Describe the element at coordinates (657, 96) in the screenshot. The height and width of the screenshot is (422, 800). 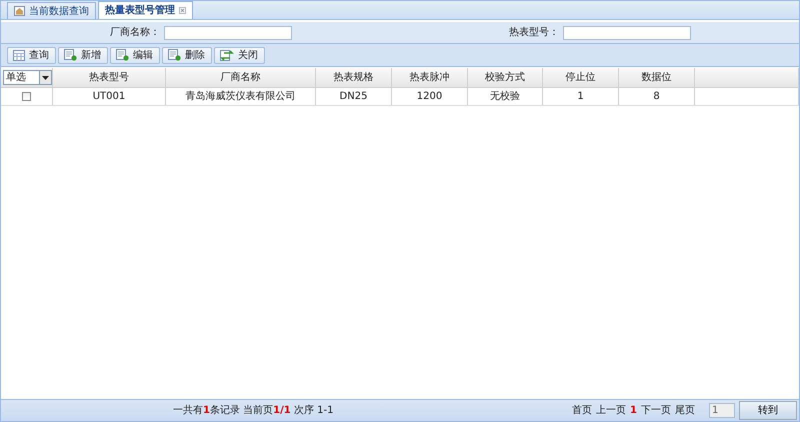
I see `table-cell: 8` at that location.